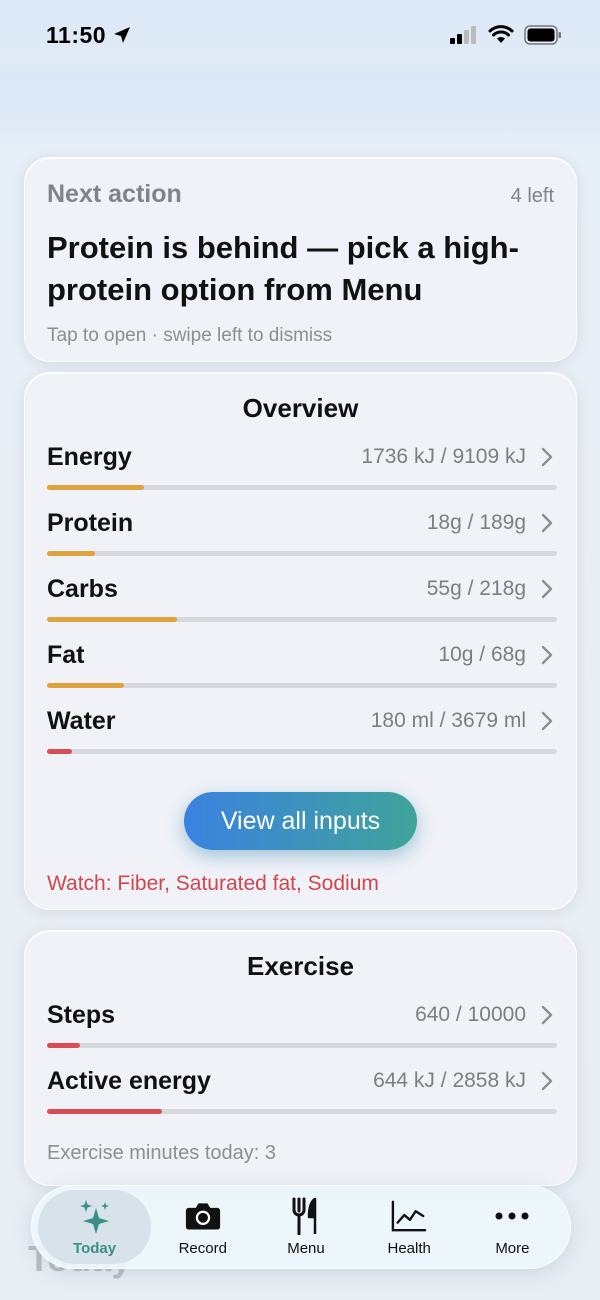  Describe the element at coordinates (202, 1248) in the screenshot. I see `tab-label-record: Record` at that location.